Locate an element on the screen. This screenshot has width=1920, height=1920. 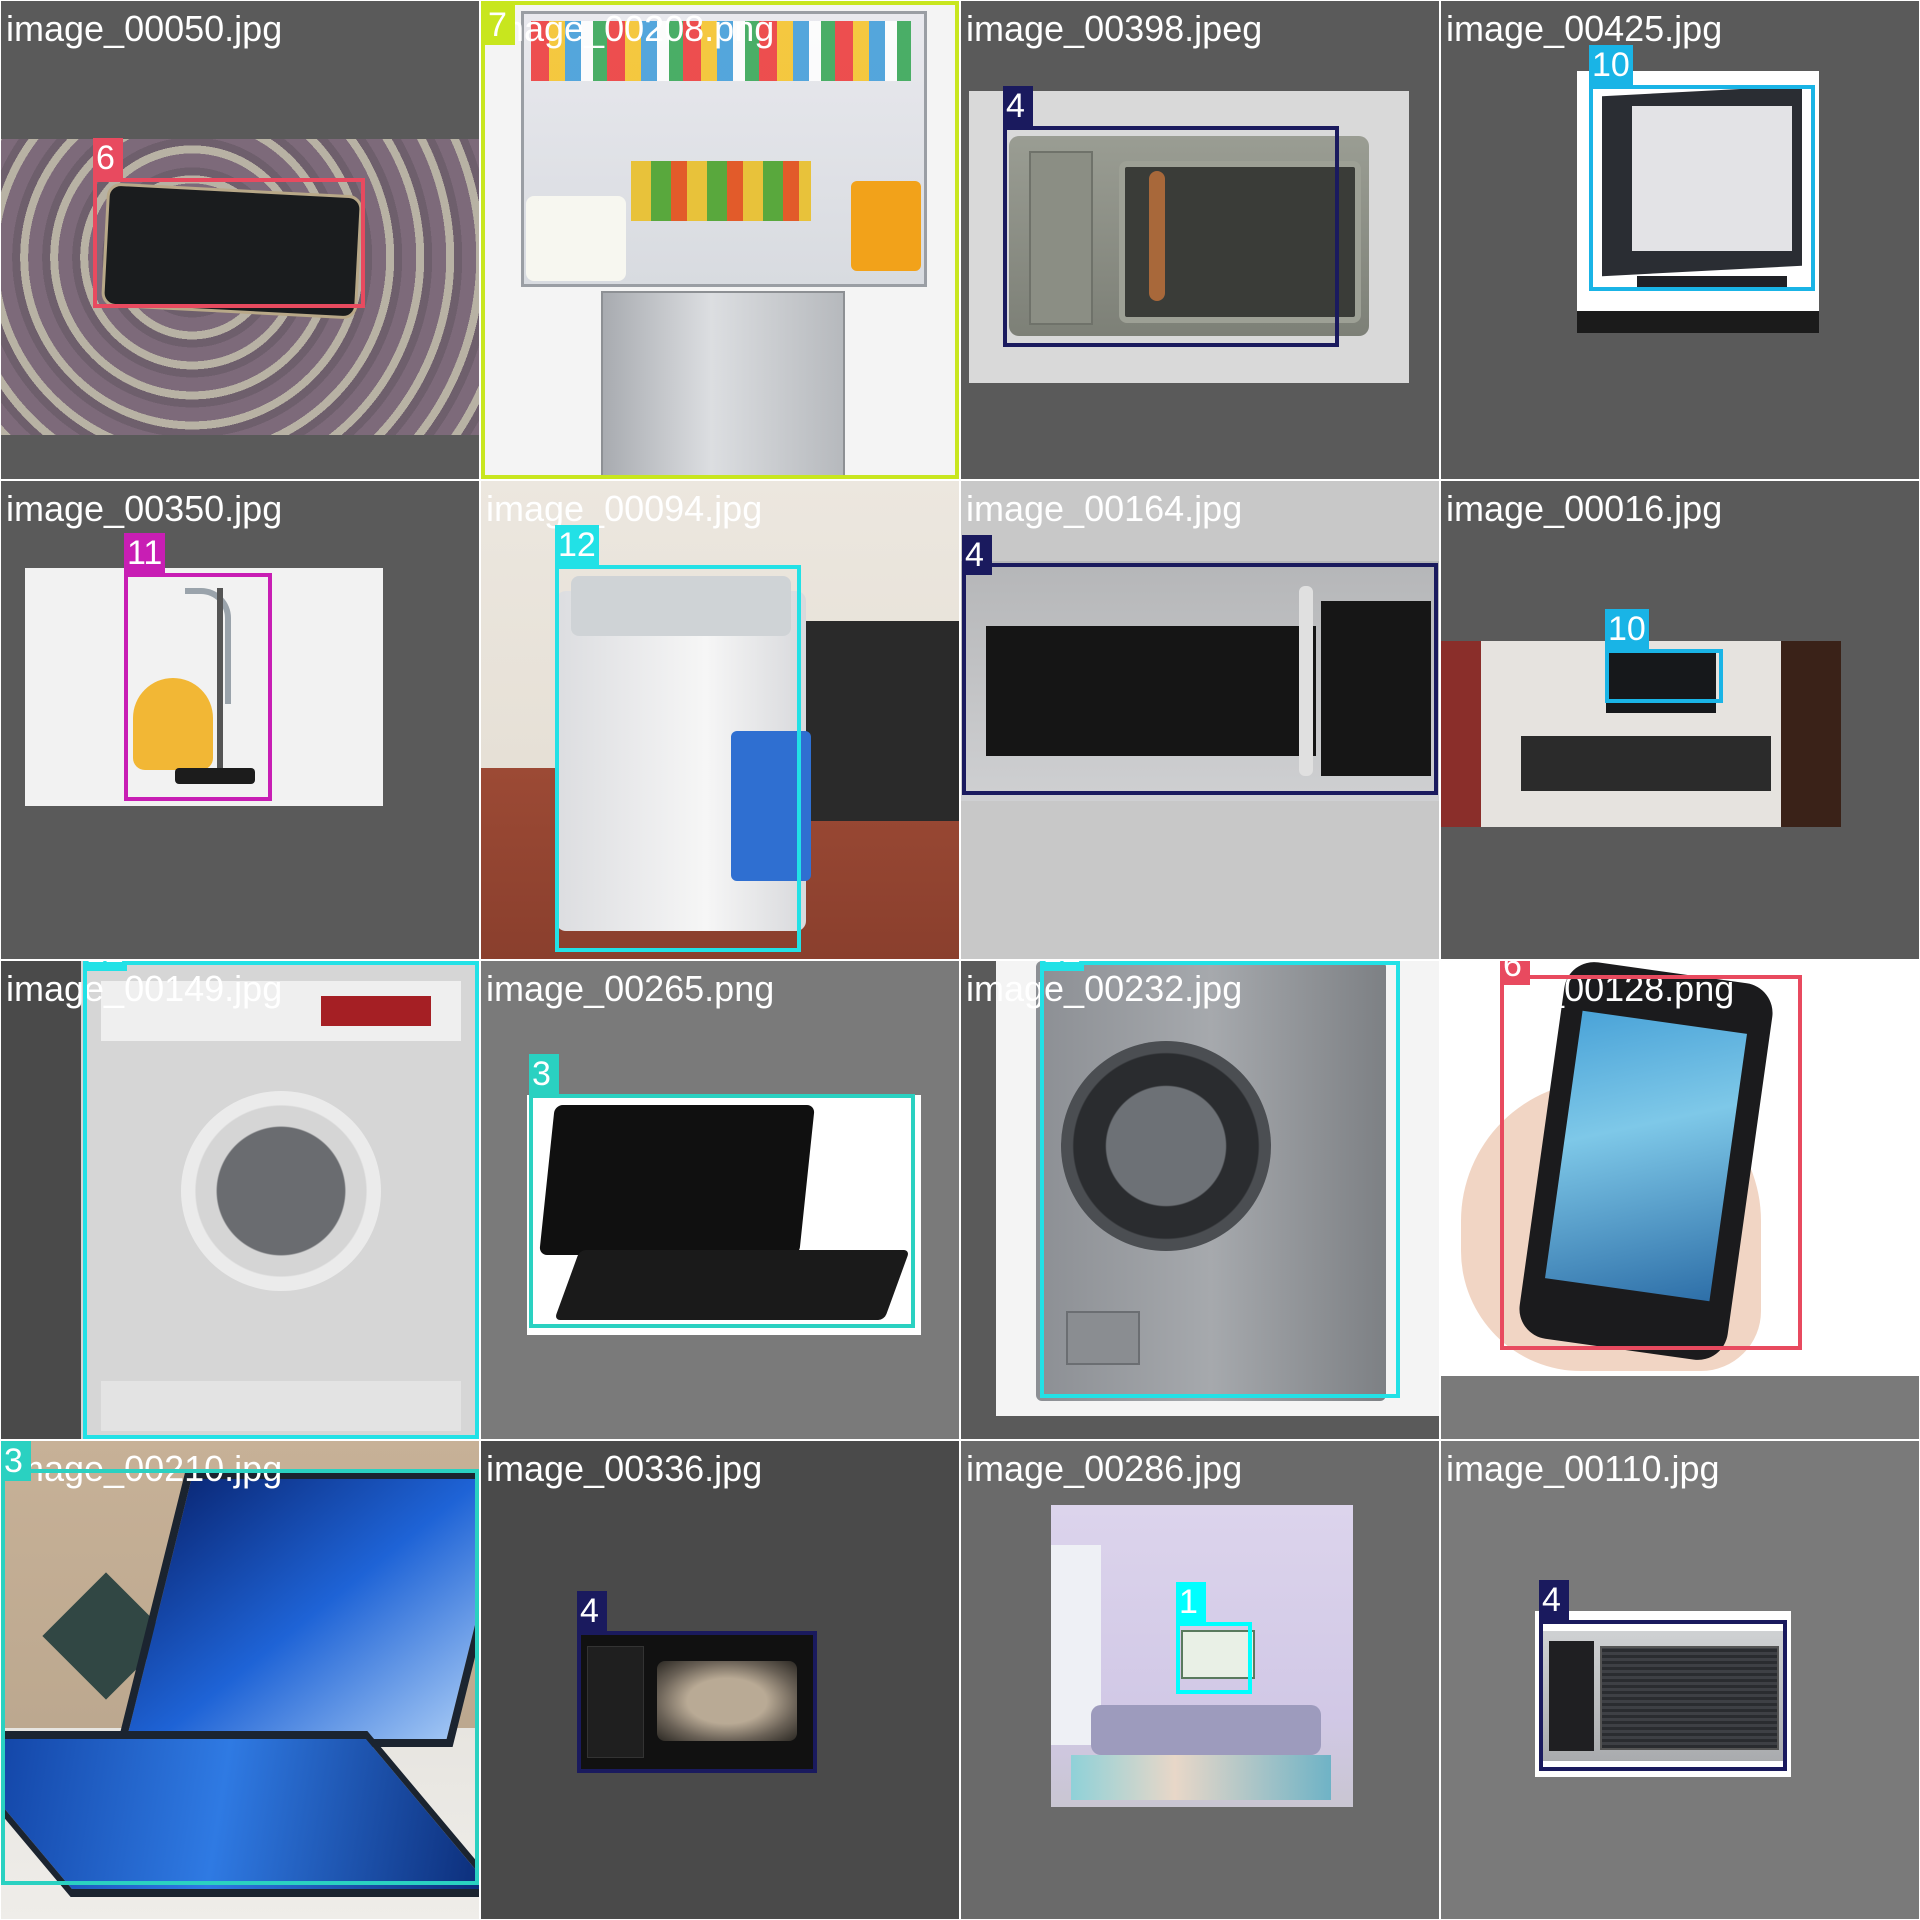
tile-filename: image_00265.png is located at coordinates (630, 988).